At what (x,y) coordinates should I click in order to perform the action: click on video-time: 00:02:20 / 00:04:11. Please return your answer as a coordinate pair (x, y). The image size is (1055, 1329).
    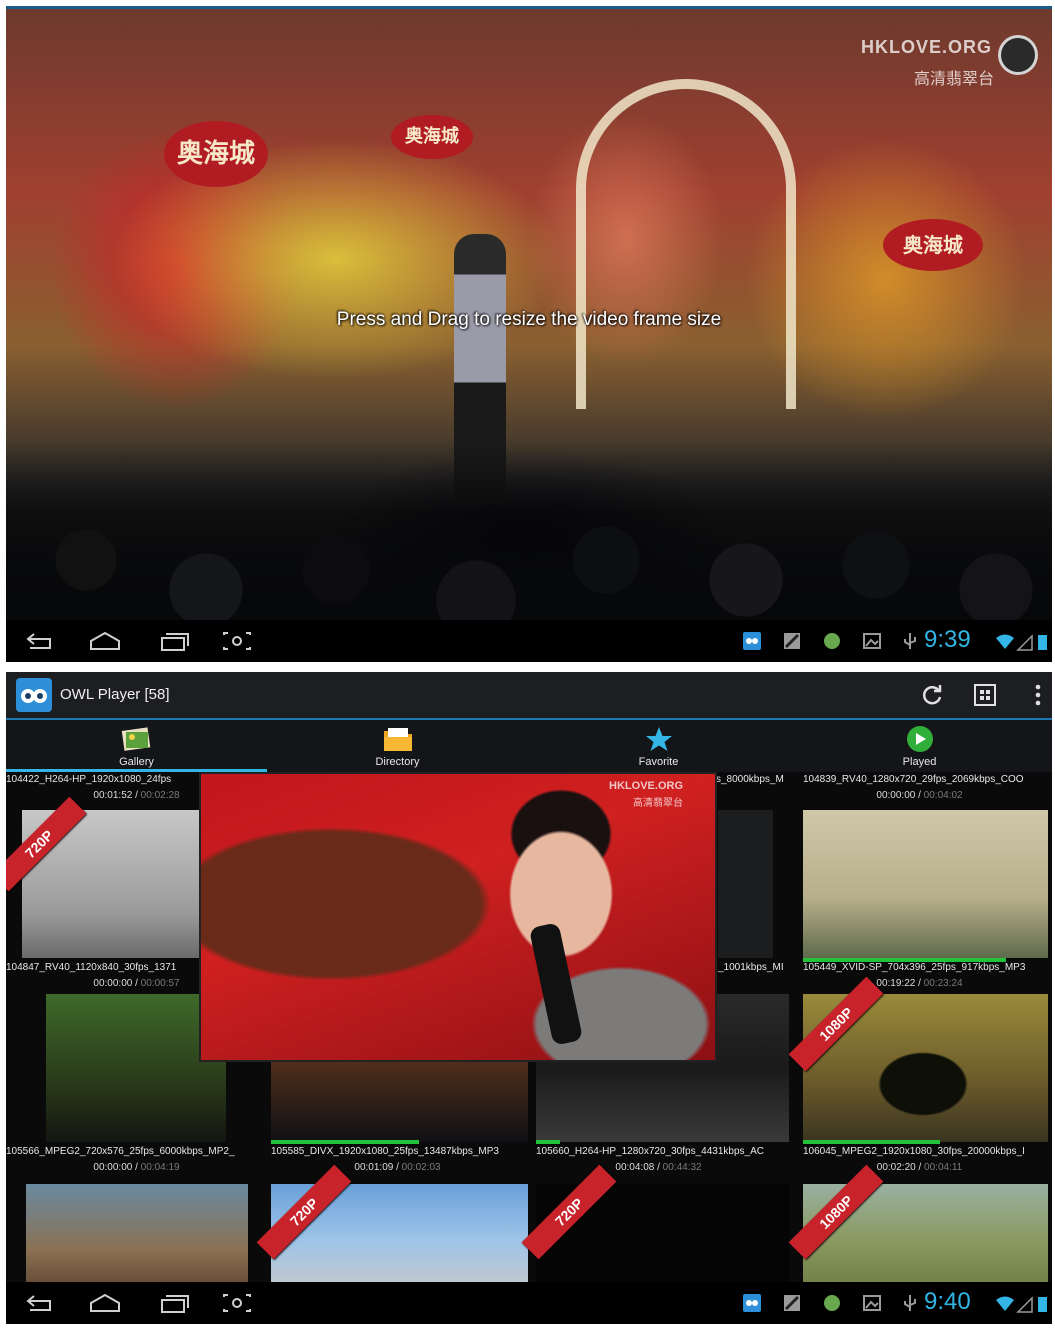
    Looking at the image, I should click on (919, 1167).